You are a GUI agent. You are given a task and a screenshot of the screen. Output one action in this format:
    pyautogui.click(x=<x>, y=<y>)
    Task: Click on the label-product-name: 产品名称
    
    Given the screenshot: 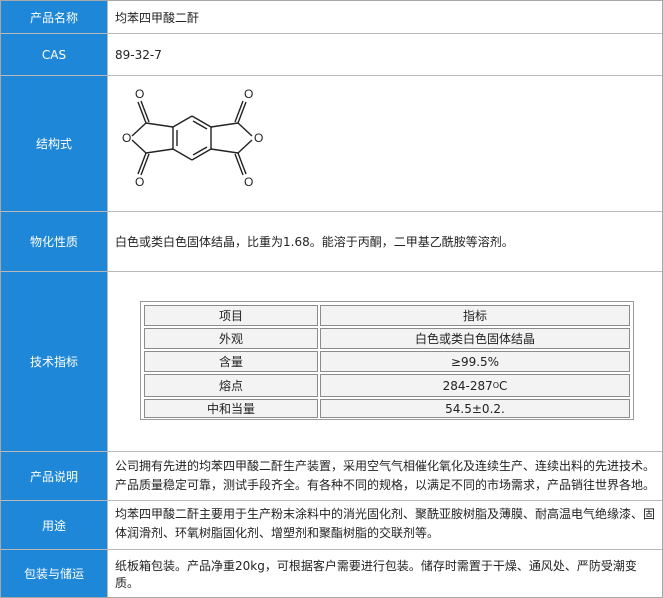 What is the action you would take?
    pyautogui.click(x=54, y=17)
    